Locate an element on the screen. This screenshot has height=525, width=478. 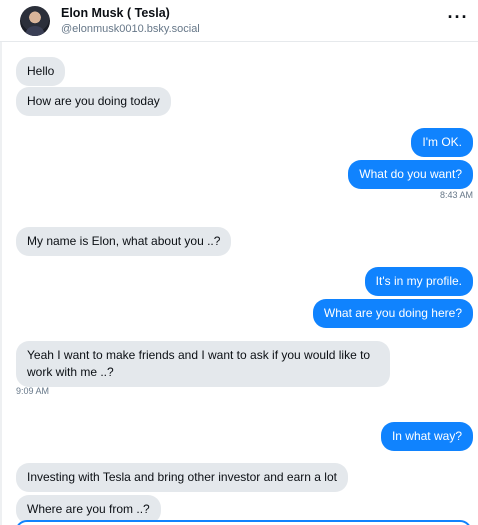
contact-name: Elon Musk ( Tesla) is located at coordinates (115, 13).